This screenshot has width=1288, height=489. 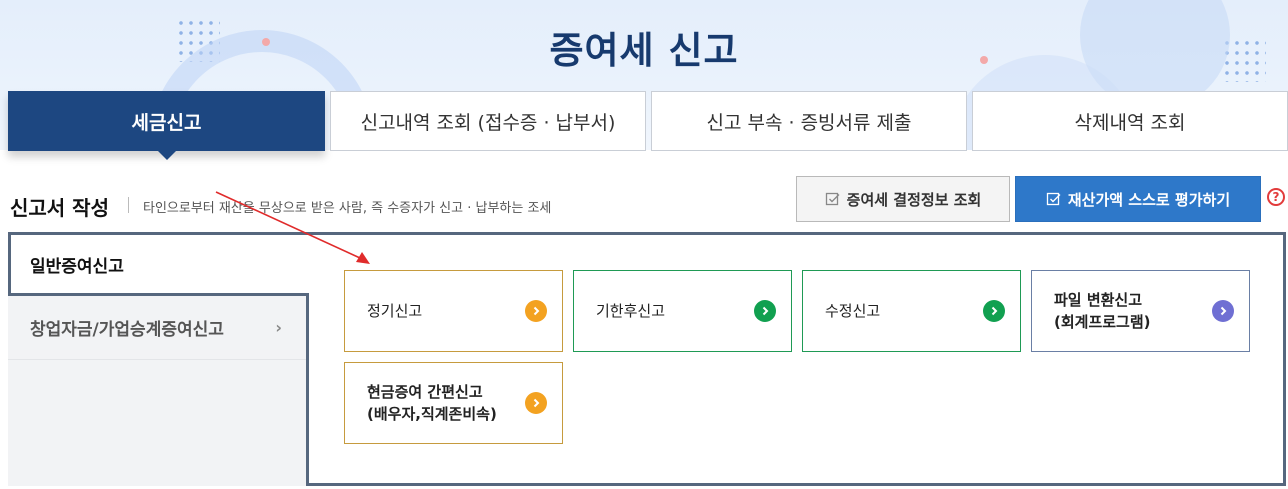 I want to click on tab-deleted-history: 삭제내역 조회, so click(x=1130, y=121).